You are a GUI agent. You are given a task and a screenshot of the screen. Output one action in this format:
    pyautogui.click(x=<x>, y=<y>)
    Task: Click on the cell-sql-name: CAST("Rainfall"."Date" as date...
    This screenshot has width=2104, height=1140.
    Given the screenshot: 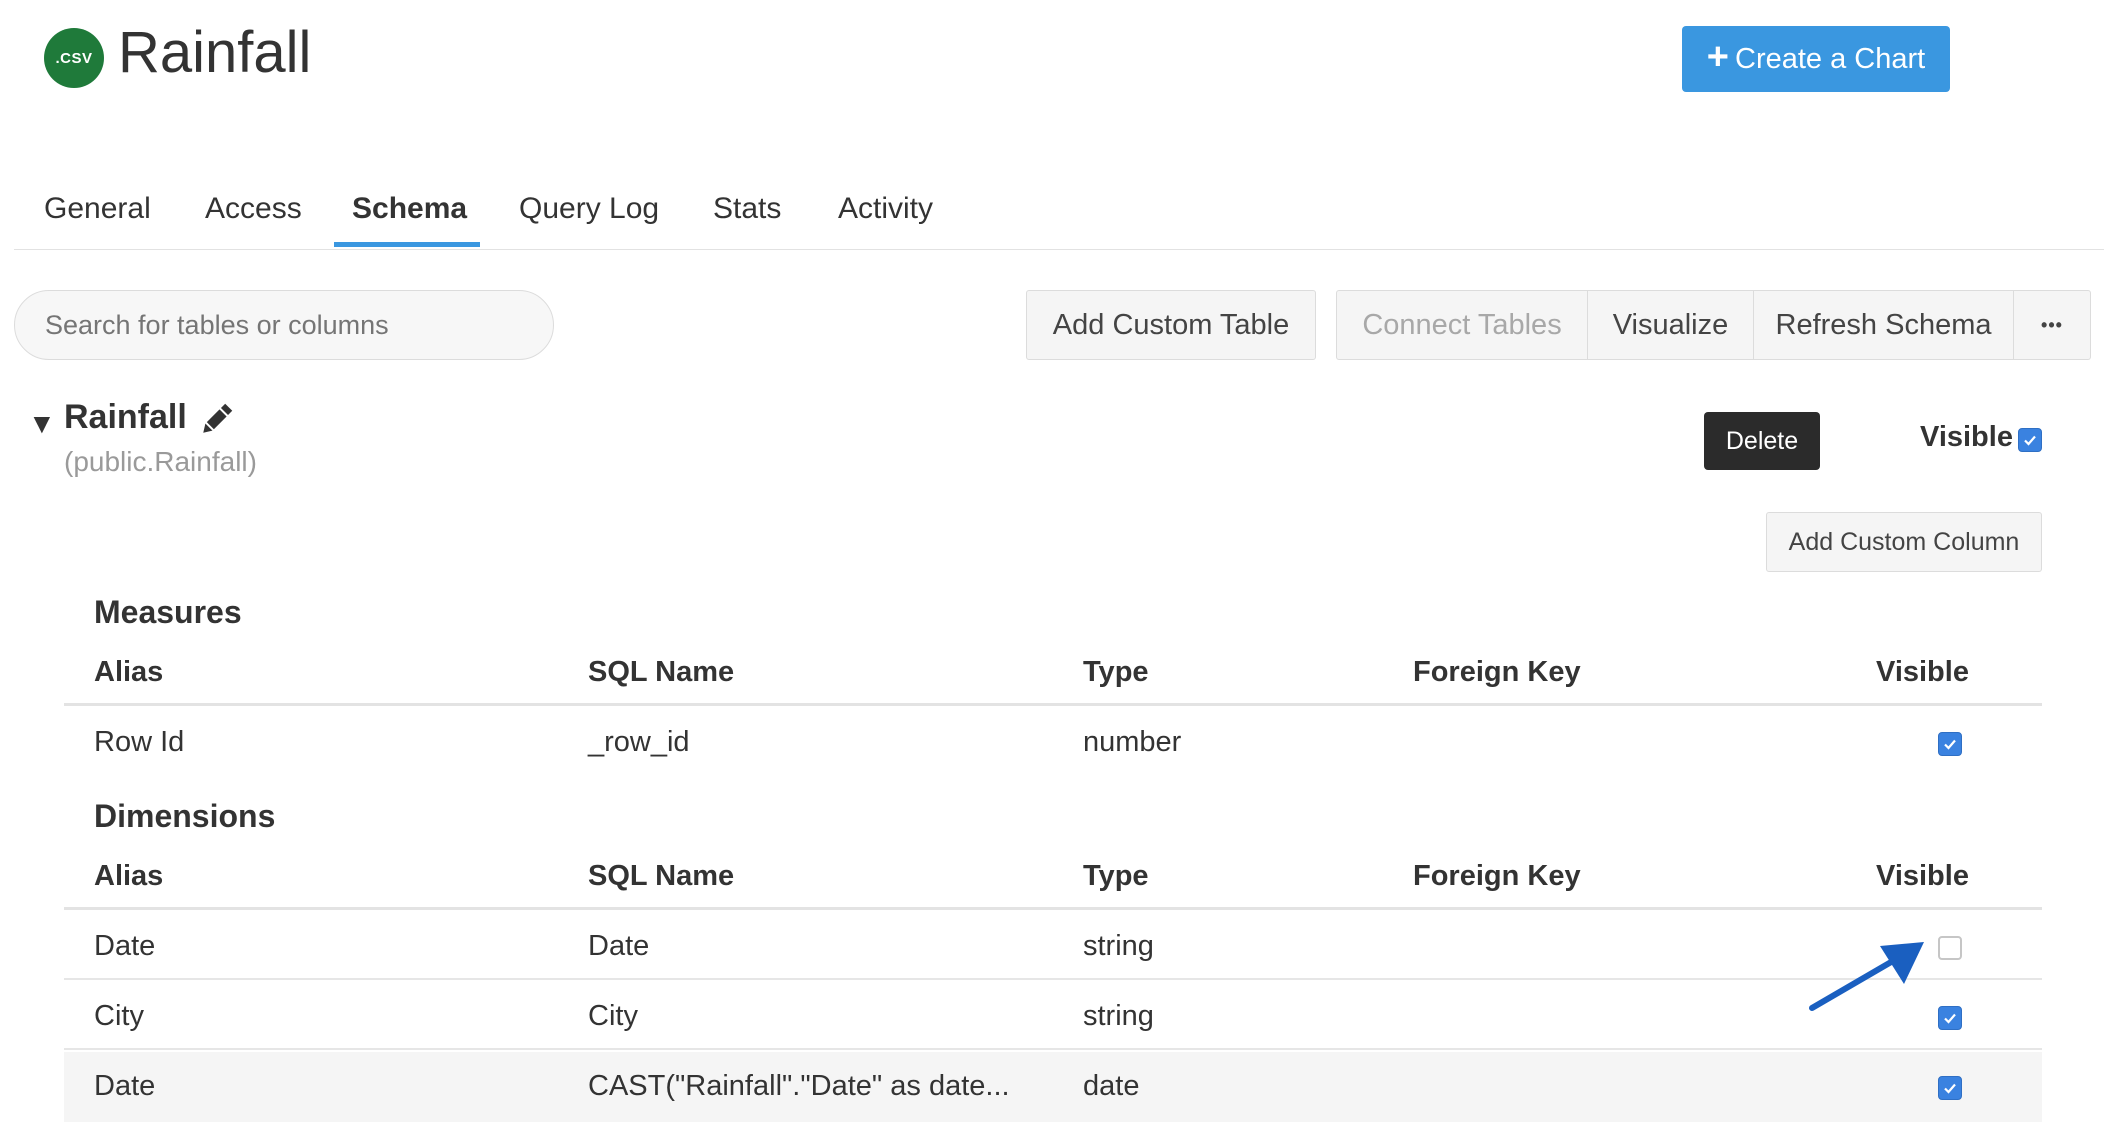 What is the action you would take?
    pyautogui.click(x=799, y=1086)
    